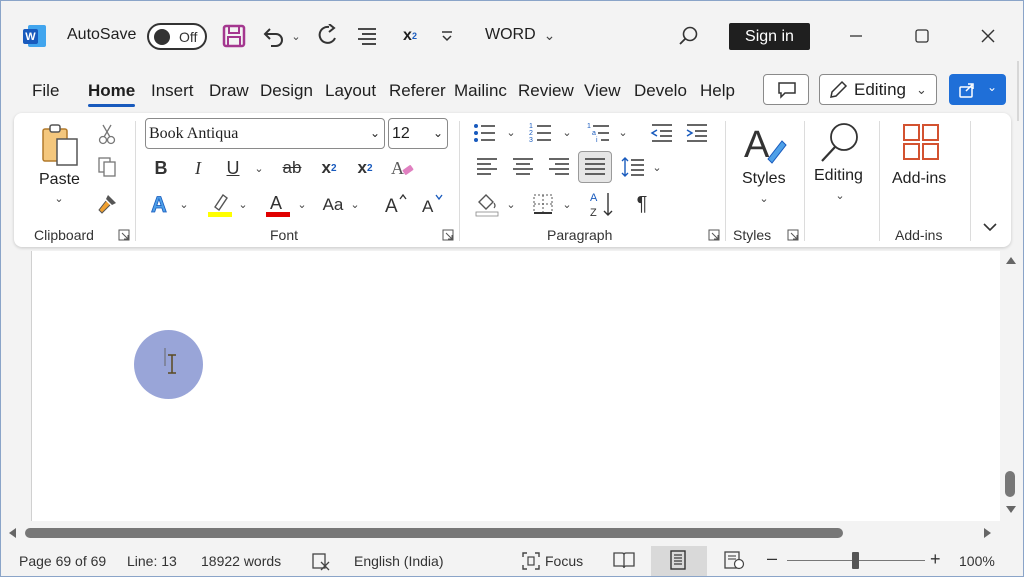 Image resolution: width=1024 pixels, height=577 pixels. I want to click on scroll-up-icon, so click(1011, 260).